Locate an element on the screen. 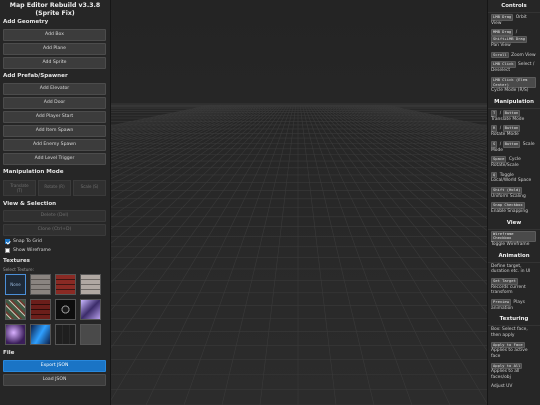  help-preview: Preview Plays animation is located at coordinates (514, 305).